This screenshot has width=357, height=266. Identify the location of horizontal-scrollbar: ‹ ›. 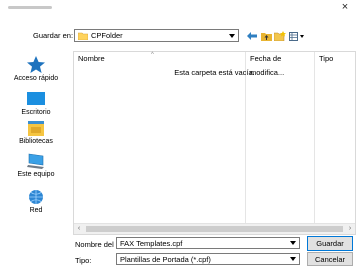
(214, 228).